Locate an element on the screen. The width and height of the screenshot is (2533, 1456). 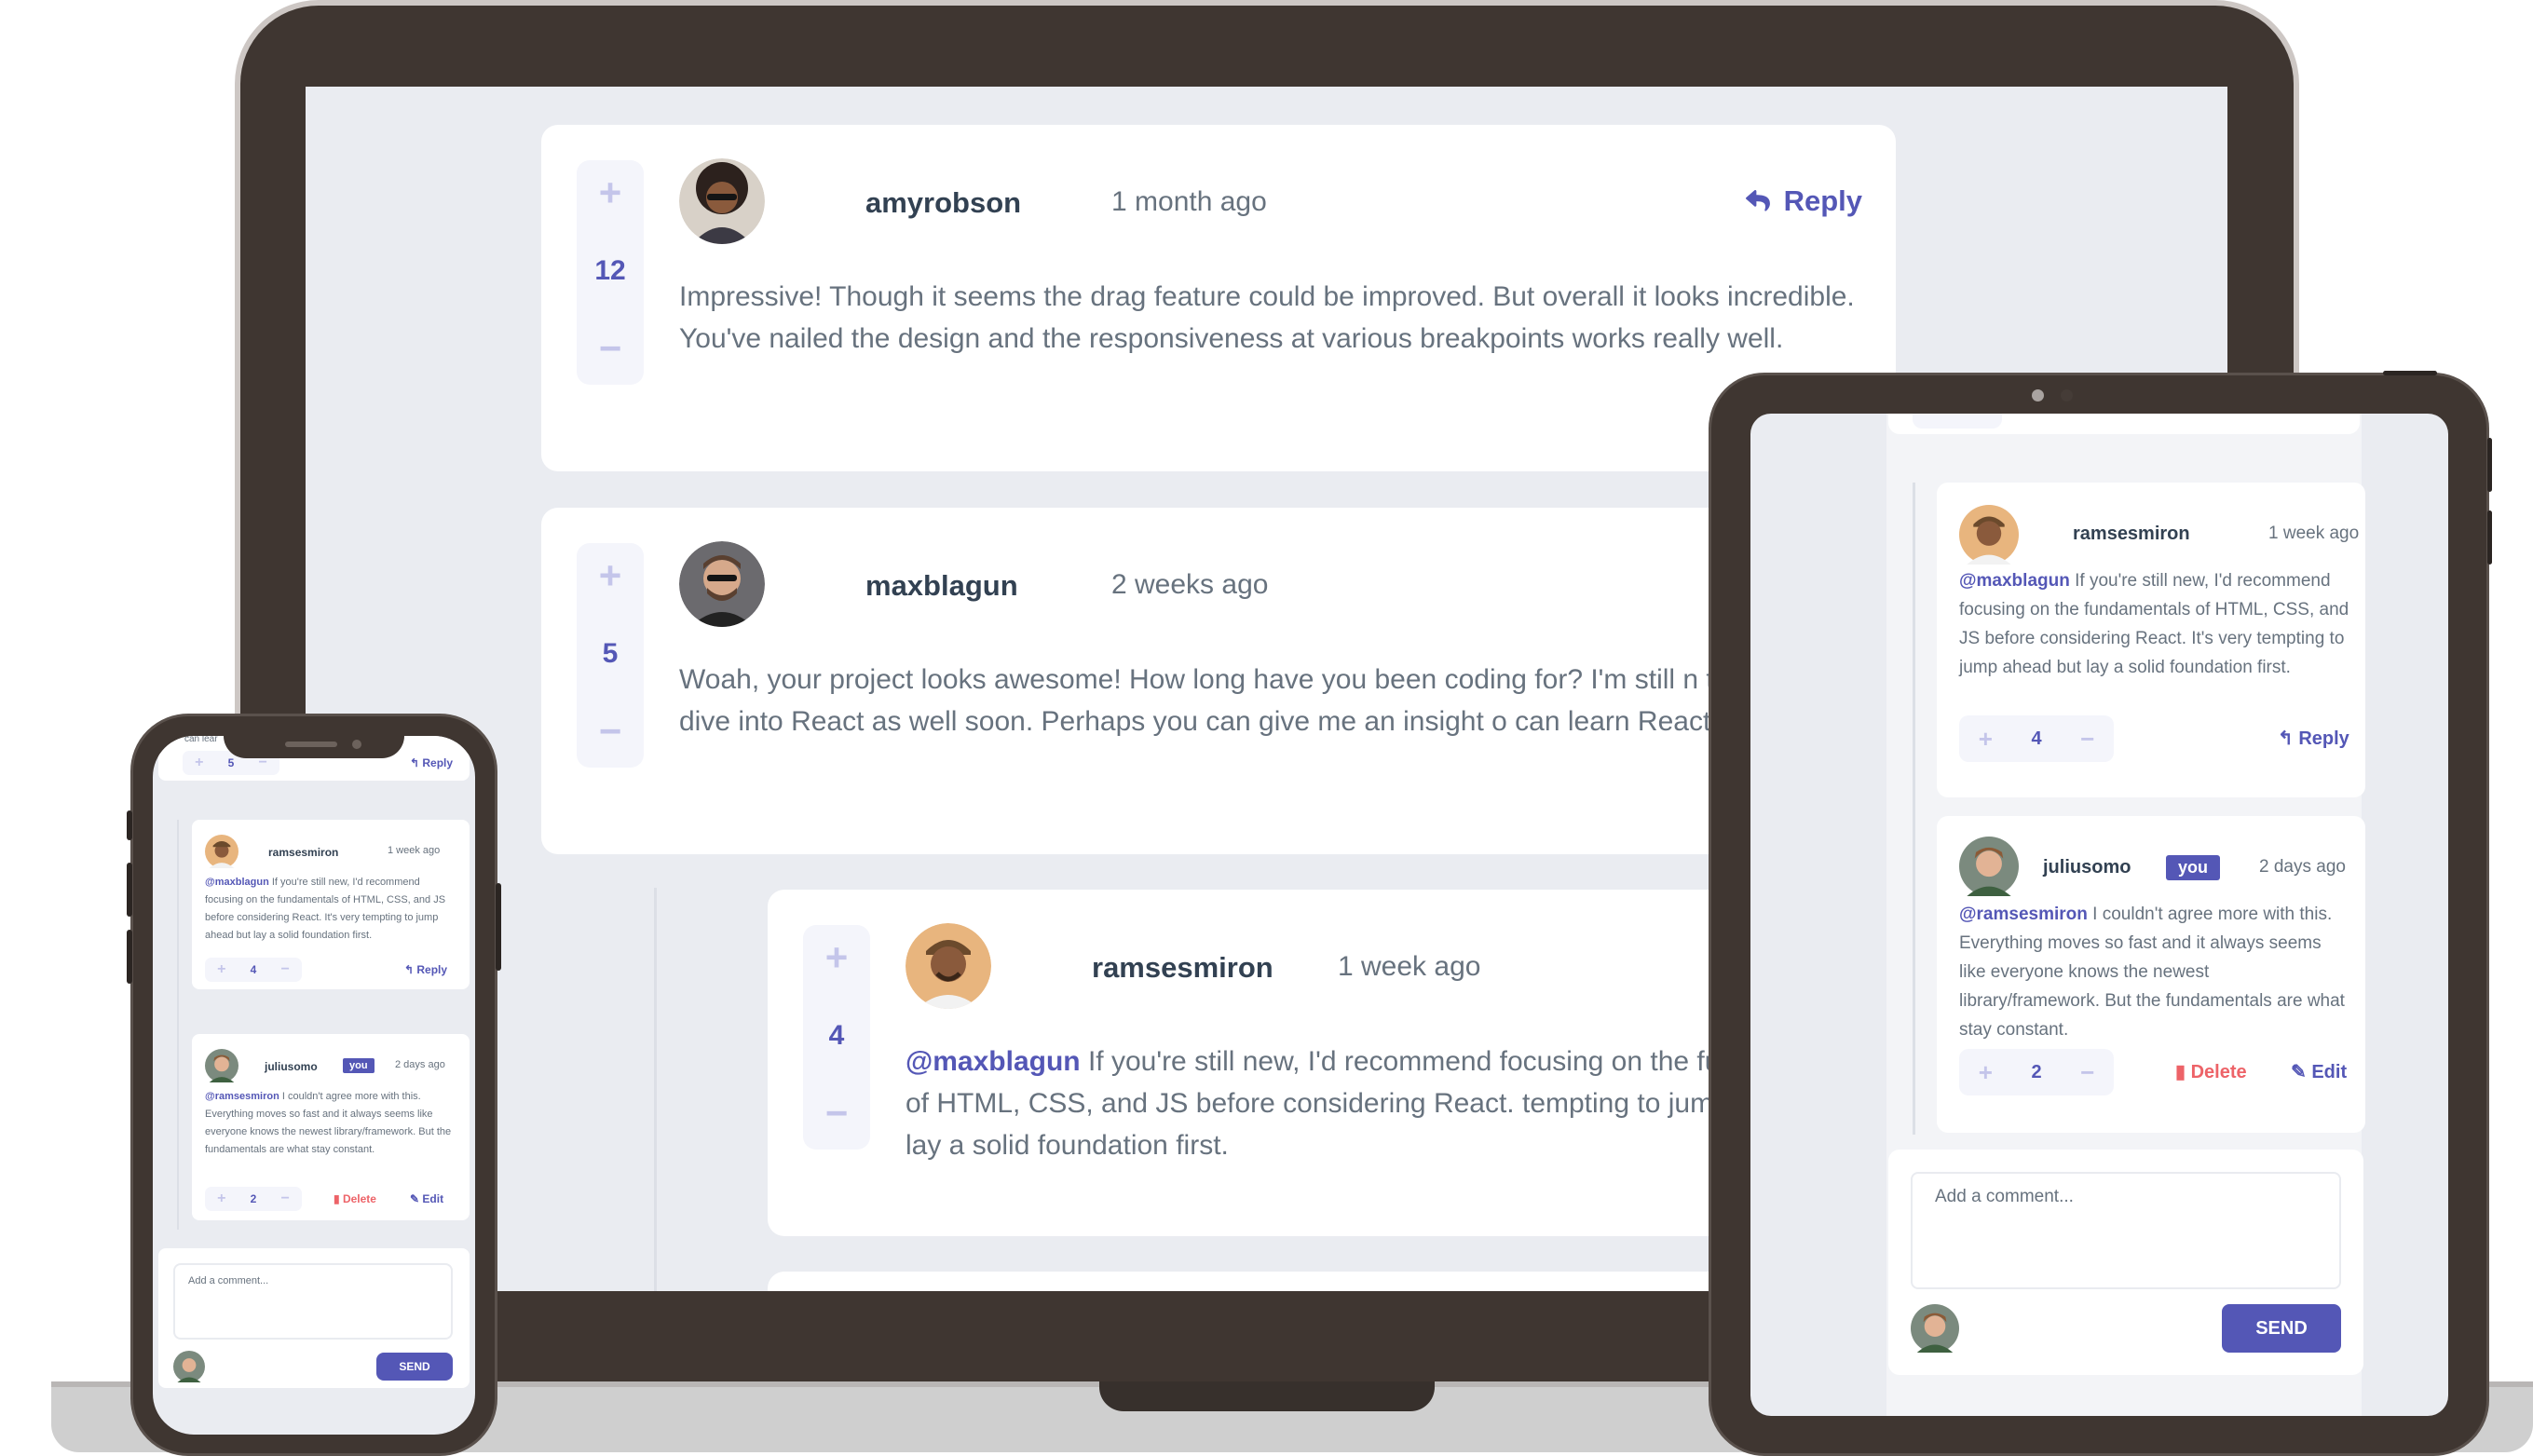
score-count: 12 is located at coordinates (610, 270).